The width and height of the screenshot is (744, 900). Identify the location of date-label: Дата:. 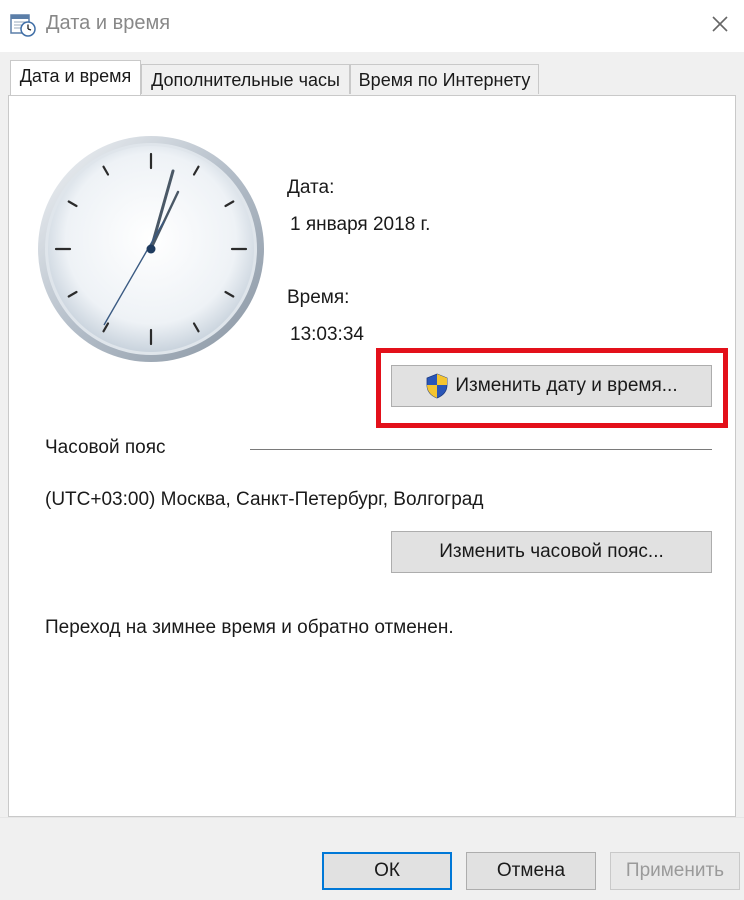
(311, 187).